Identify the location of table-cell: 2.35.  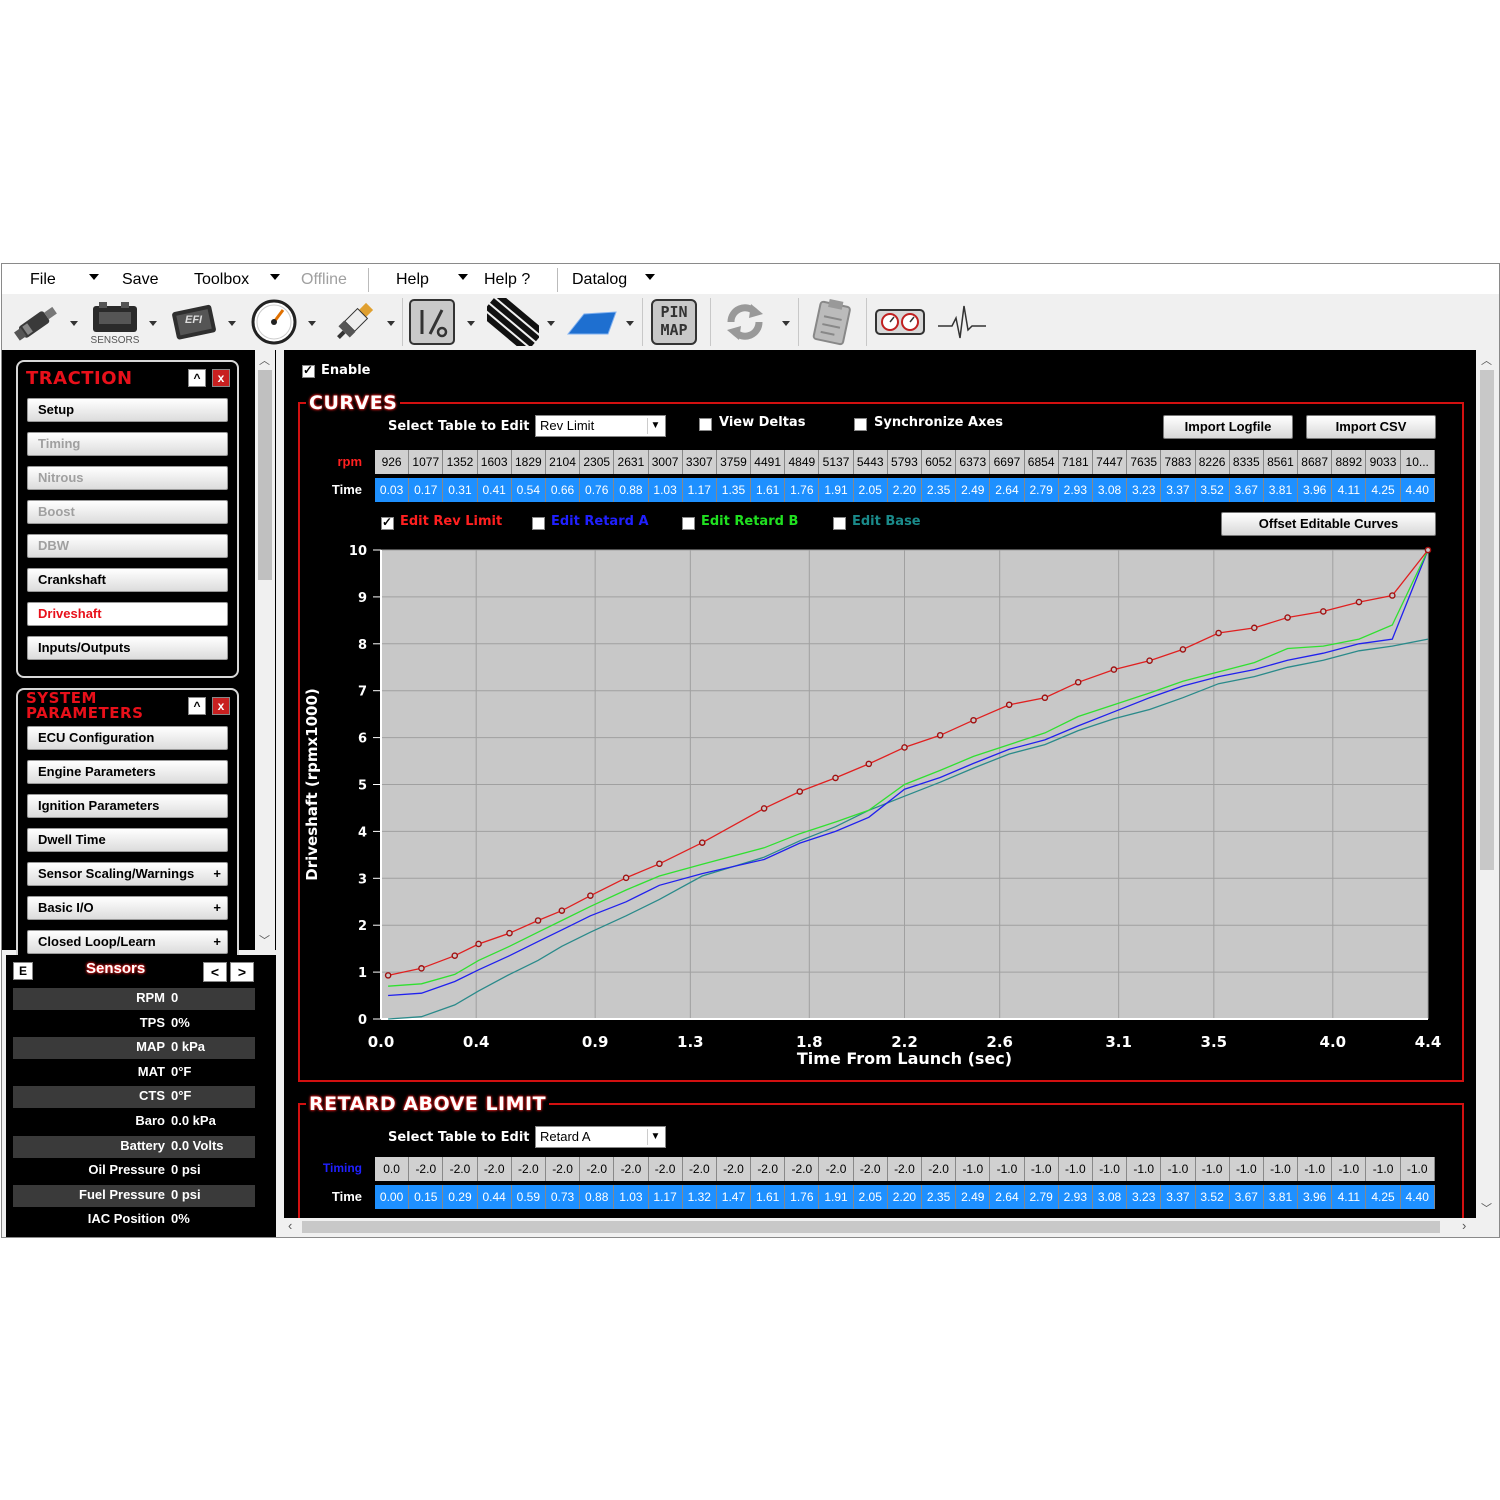
(939, 1197).